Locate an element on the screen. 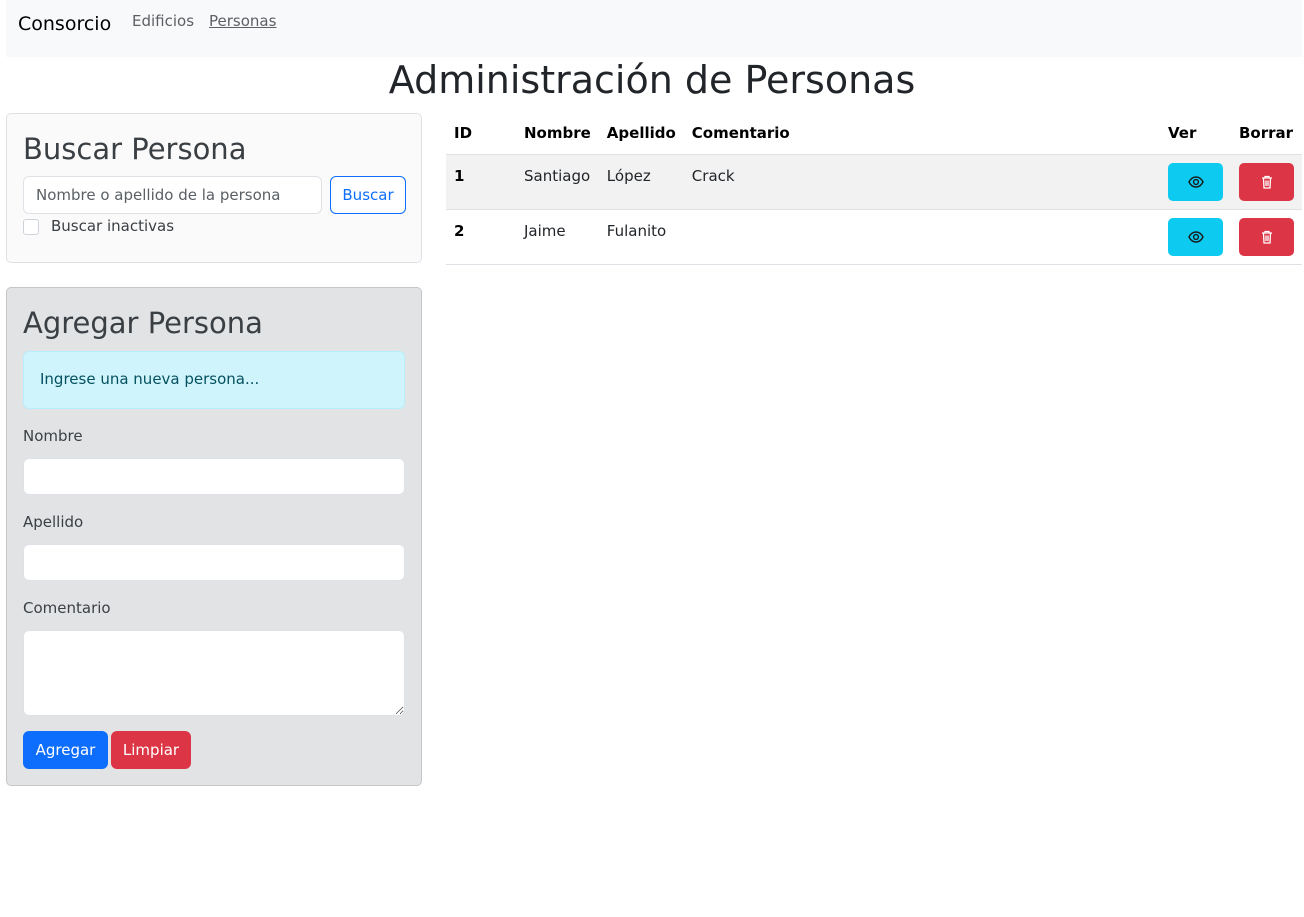 The width and height of the screenshot is (1304, 917). cell-nombre: Jaime is located at coordinates (557, 237).